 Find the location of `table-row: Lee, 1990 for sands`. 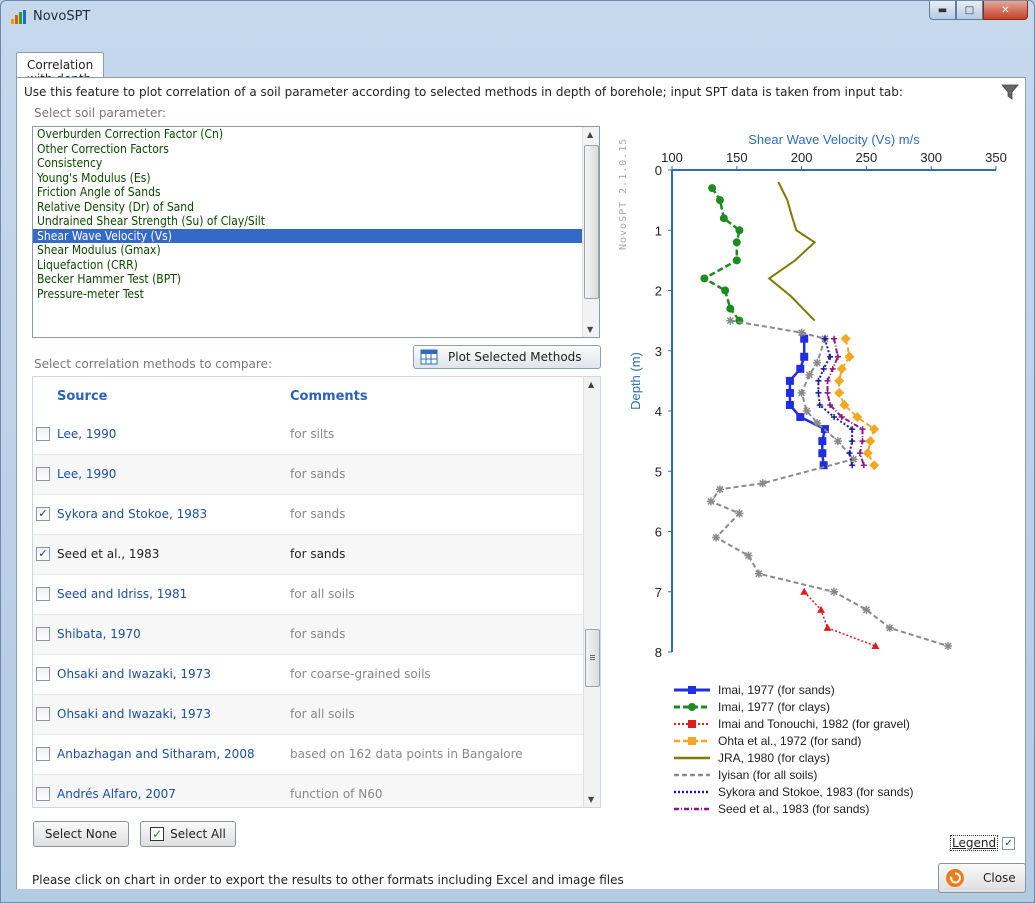

table-row: Lee, 1990 for sands is located at coordinates (309, 475).